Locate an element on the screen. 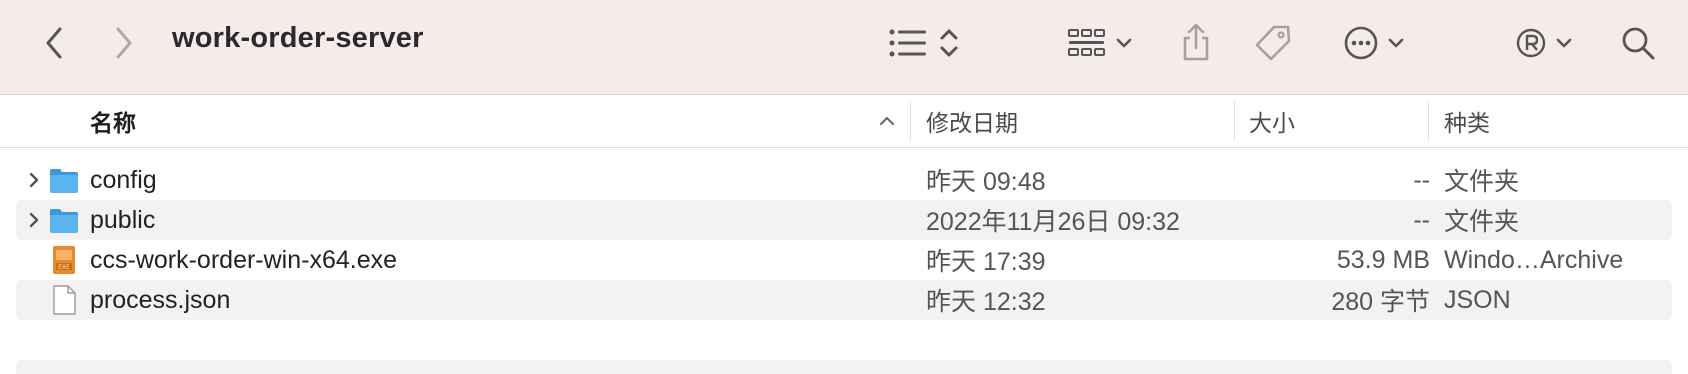  column-header-kind-label: 种类 is located at coordinates (1467, 123).